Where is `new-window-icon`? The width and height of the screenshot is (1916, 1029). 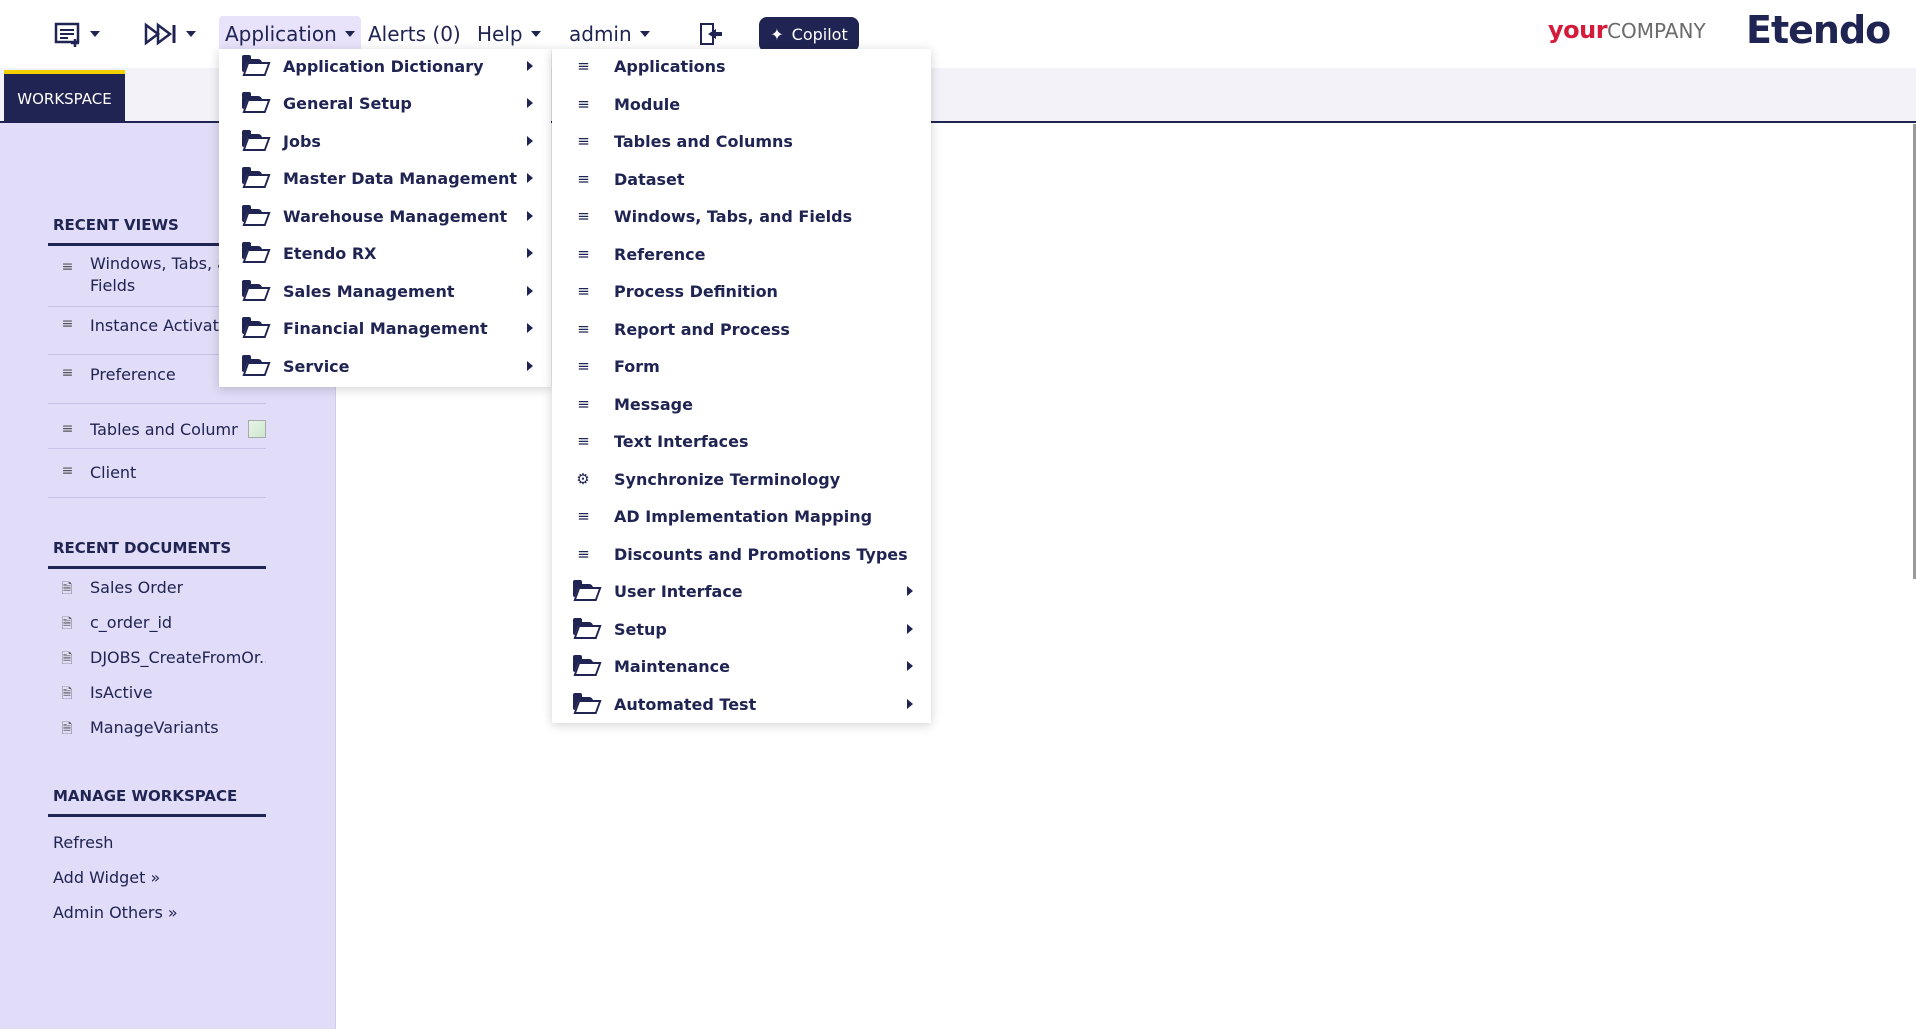 new-window-icon is located at coordinates (67, 34).